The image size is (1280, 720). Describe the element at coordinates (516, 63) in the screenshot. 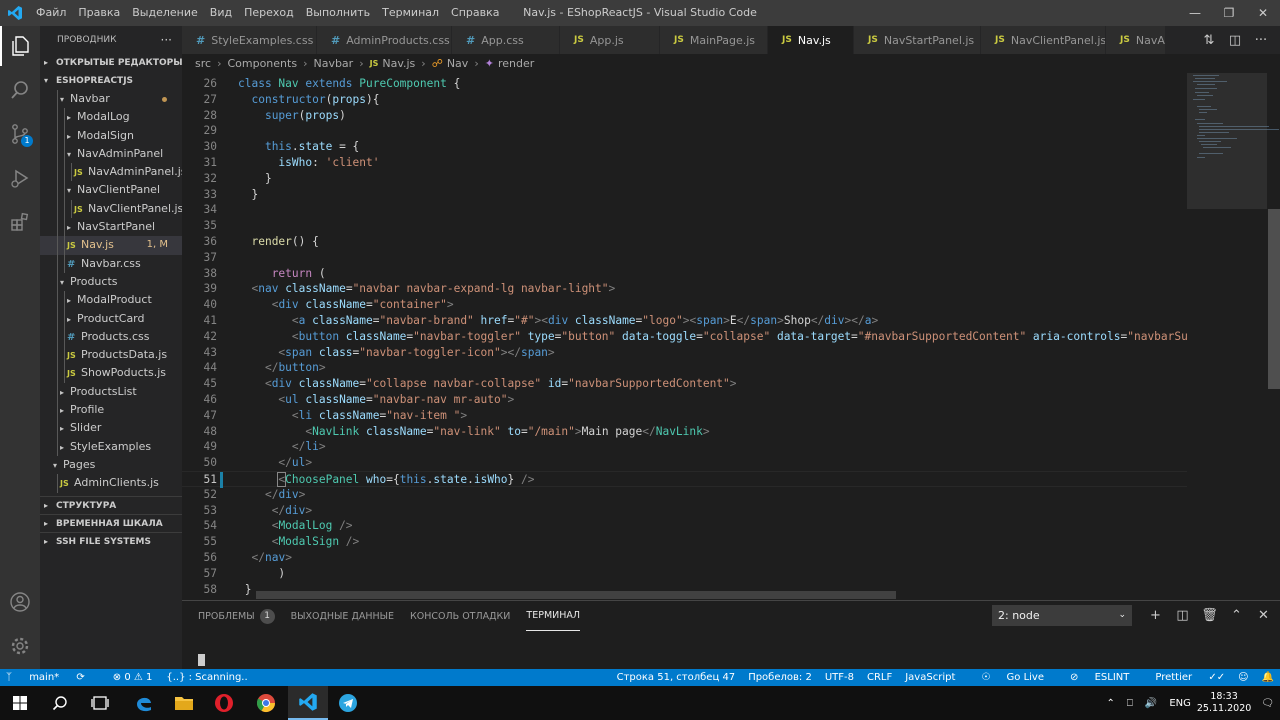

I see `breadcrumb-method: render` at that location.